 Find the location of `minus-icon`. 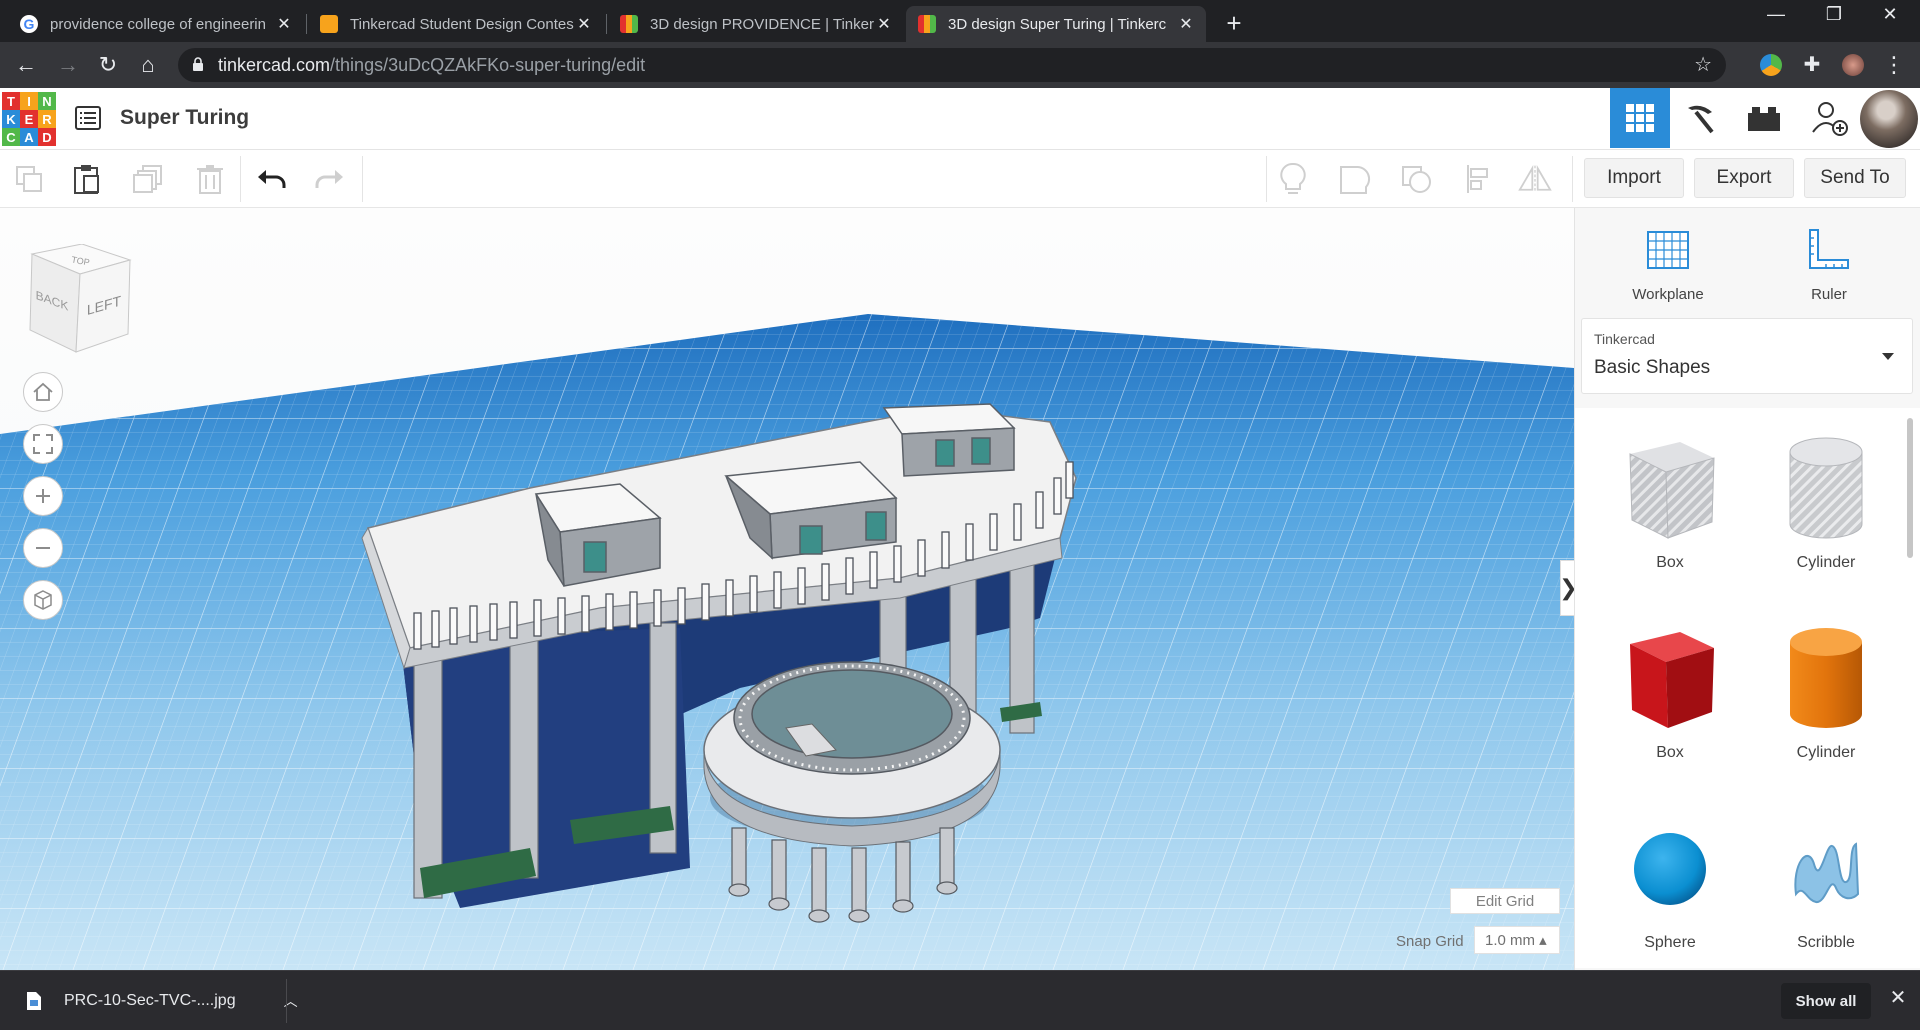

minus-icon is located at coordinates (43, 548).